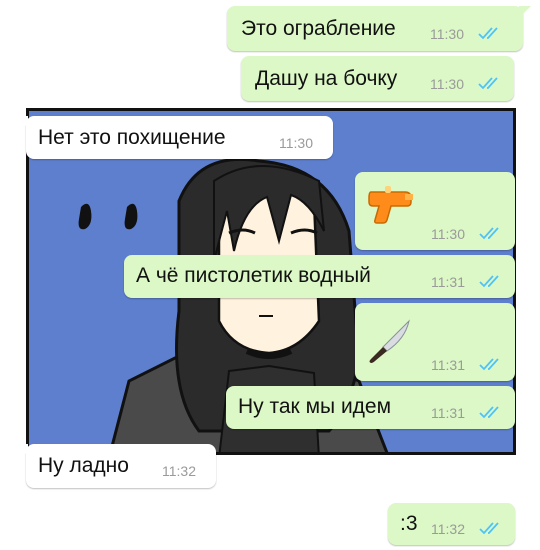 The height and width of the screenshot is (550, 540). Describe the element at coordinates (435, 211) in the screenshot. I see `outgoing-message-bubble: 11:30` at that location.